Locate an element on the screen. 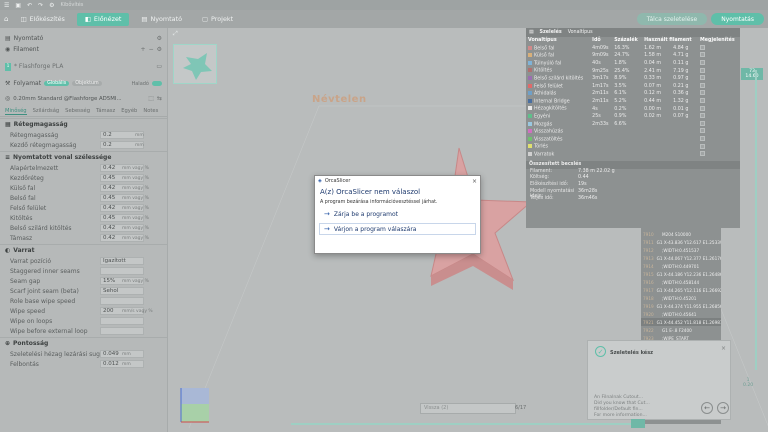  move-counter: 6/17 is located at coordinates (521, 408).